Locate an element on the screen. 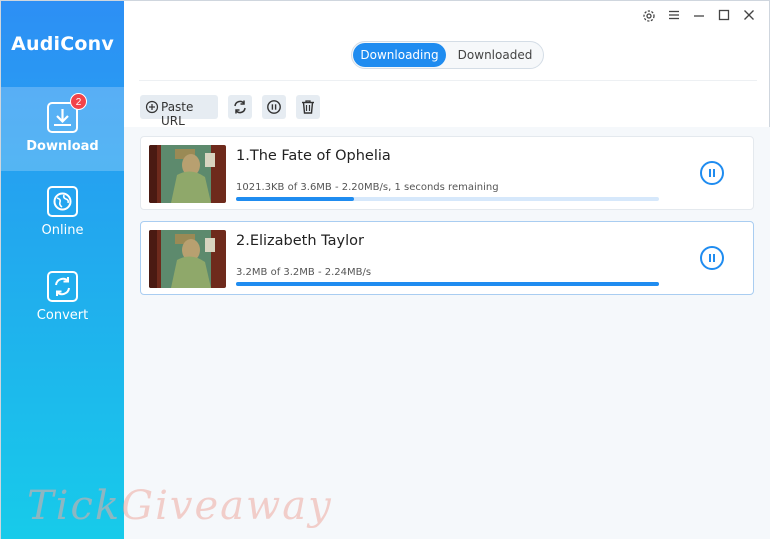 The width and height of the screenshot is (770, 539). delete-button is located at coordinates (308, 107).